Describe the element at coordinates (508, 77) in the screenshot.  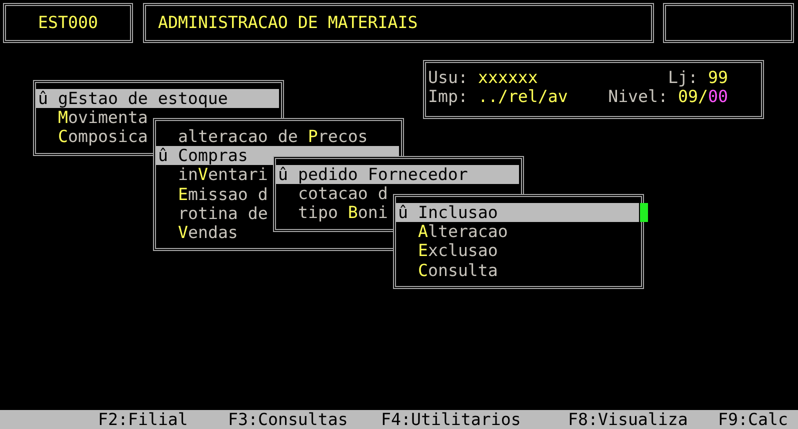
I see `user-value: xxxxxx` at that location.